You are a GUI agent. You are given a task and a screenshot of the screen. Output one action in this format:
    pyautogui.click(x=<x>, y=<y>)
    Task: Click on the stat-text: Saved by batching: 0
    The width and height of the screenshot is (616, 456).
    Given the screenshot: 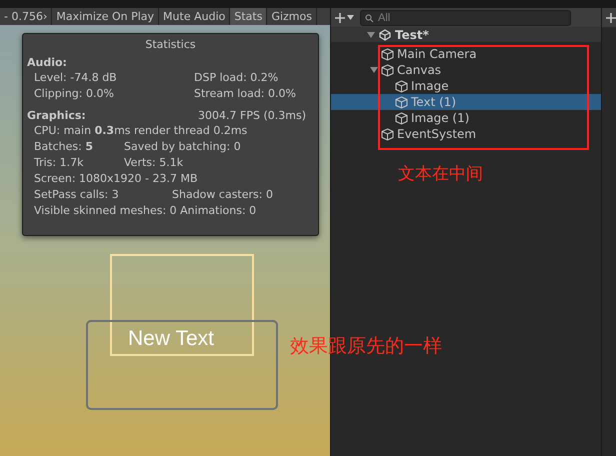 What is the action you would take?
    pyautogui.click(x=182, y=147)
    